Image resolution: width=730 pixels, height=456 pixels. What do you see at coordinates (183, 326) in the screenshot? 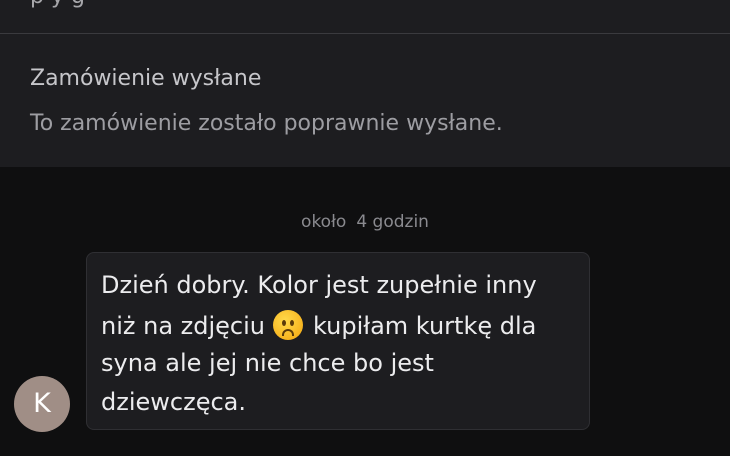
I see `message-line-2-before: niż na zdjęciu` at bounding box center [183, 326].